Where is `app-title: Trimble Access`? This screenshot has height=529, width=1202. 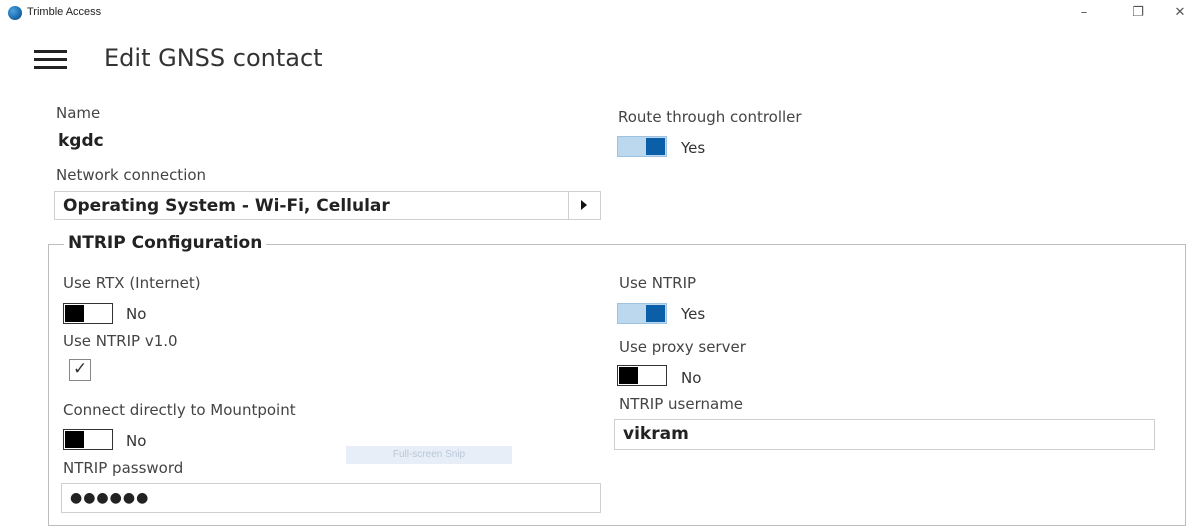 app-title: Trimble Access is located at coordinates (64, 12).